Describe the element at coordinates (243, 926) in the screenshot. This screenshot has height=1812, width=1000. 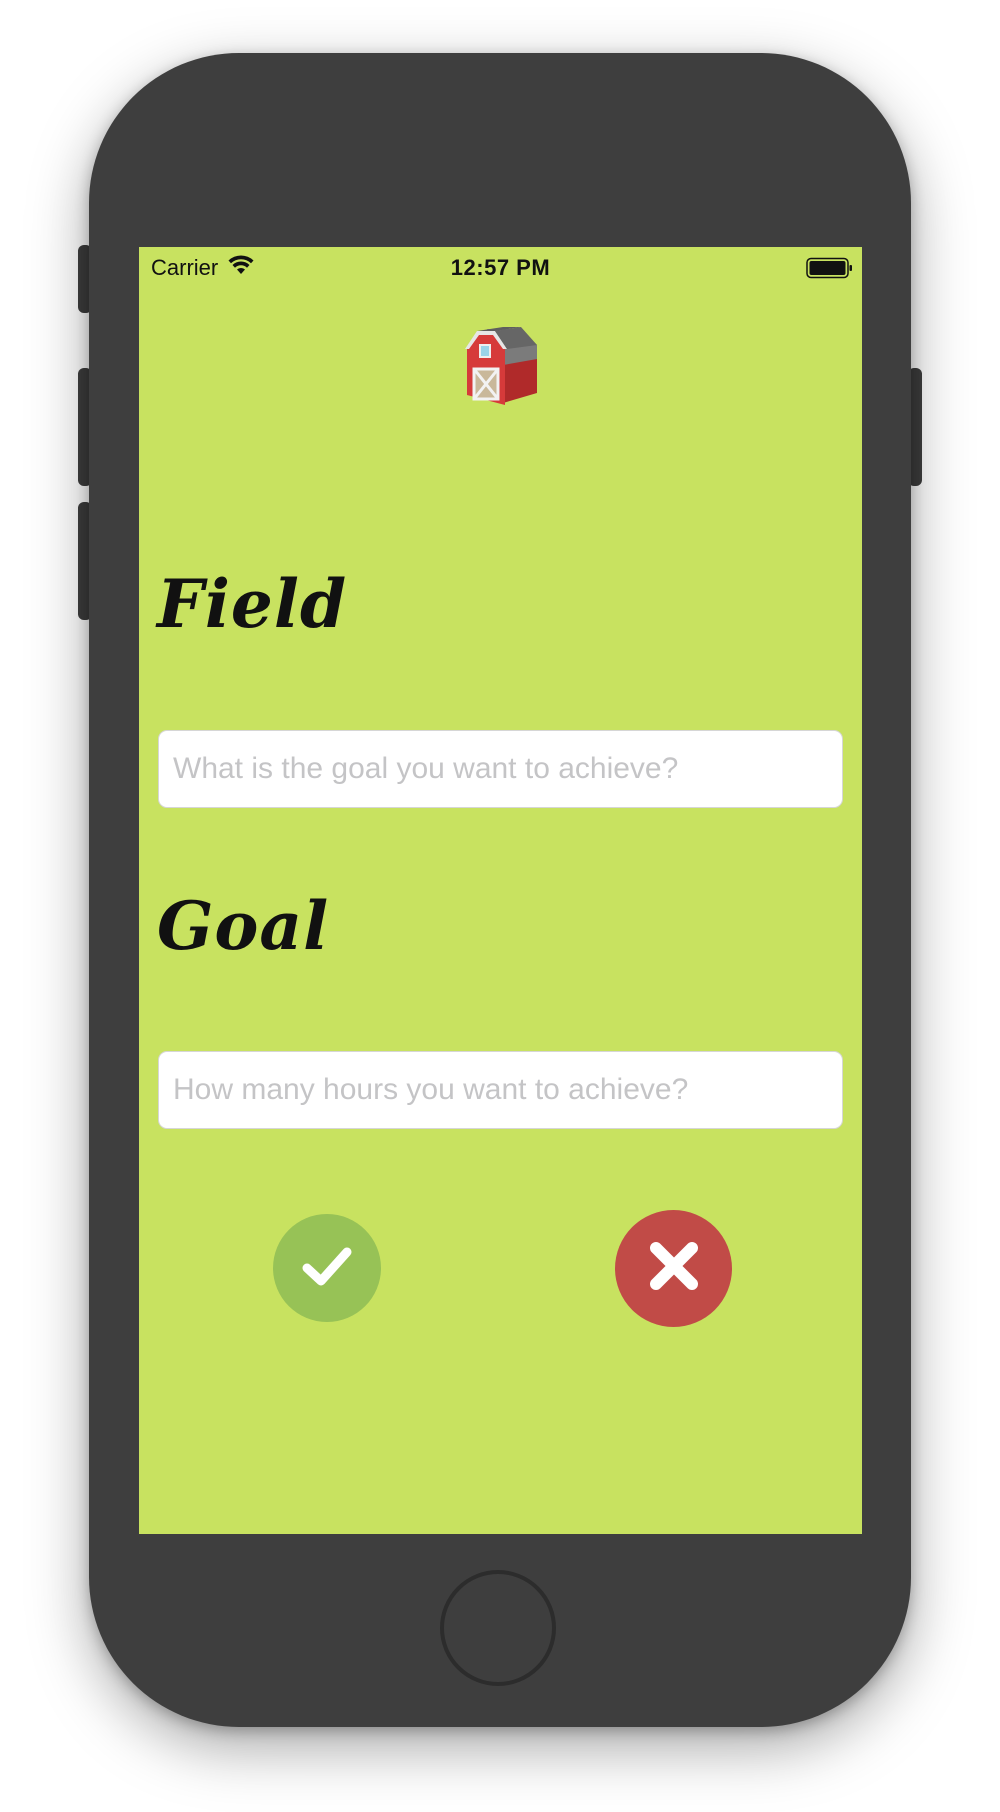
I see `goal-label: Goal` at that location.